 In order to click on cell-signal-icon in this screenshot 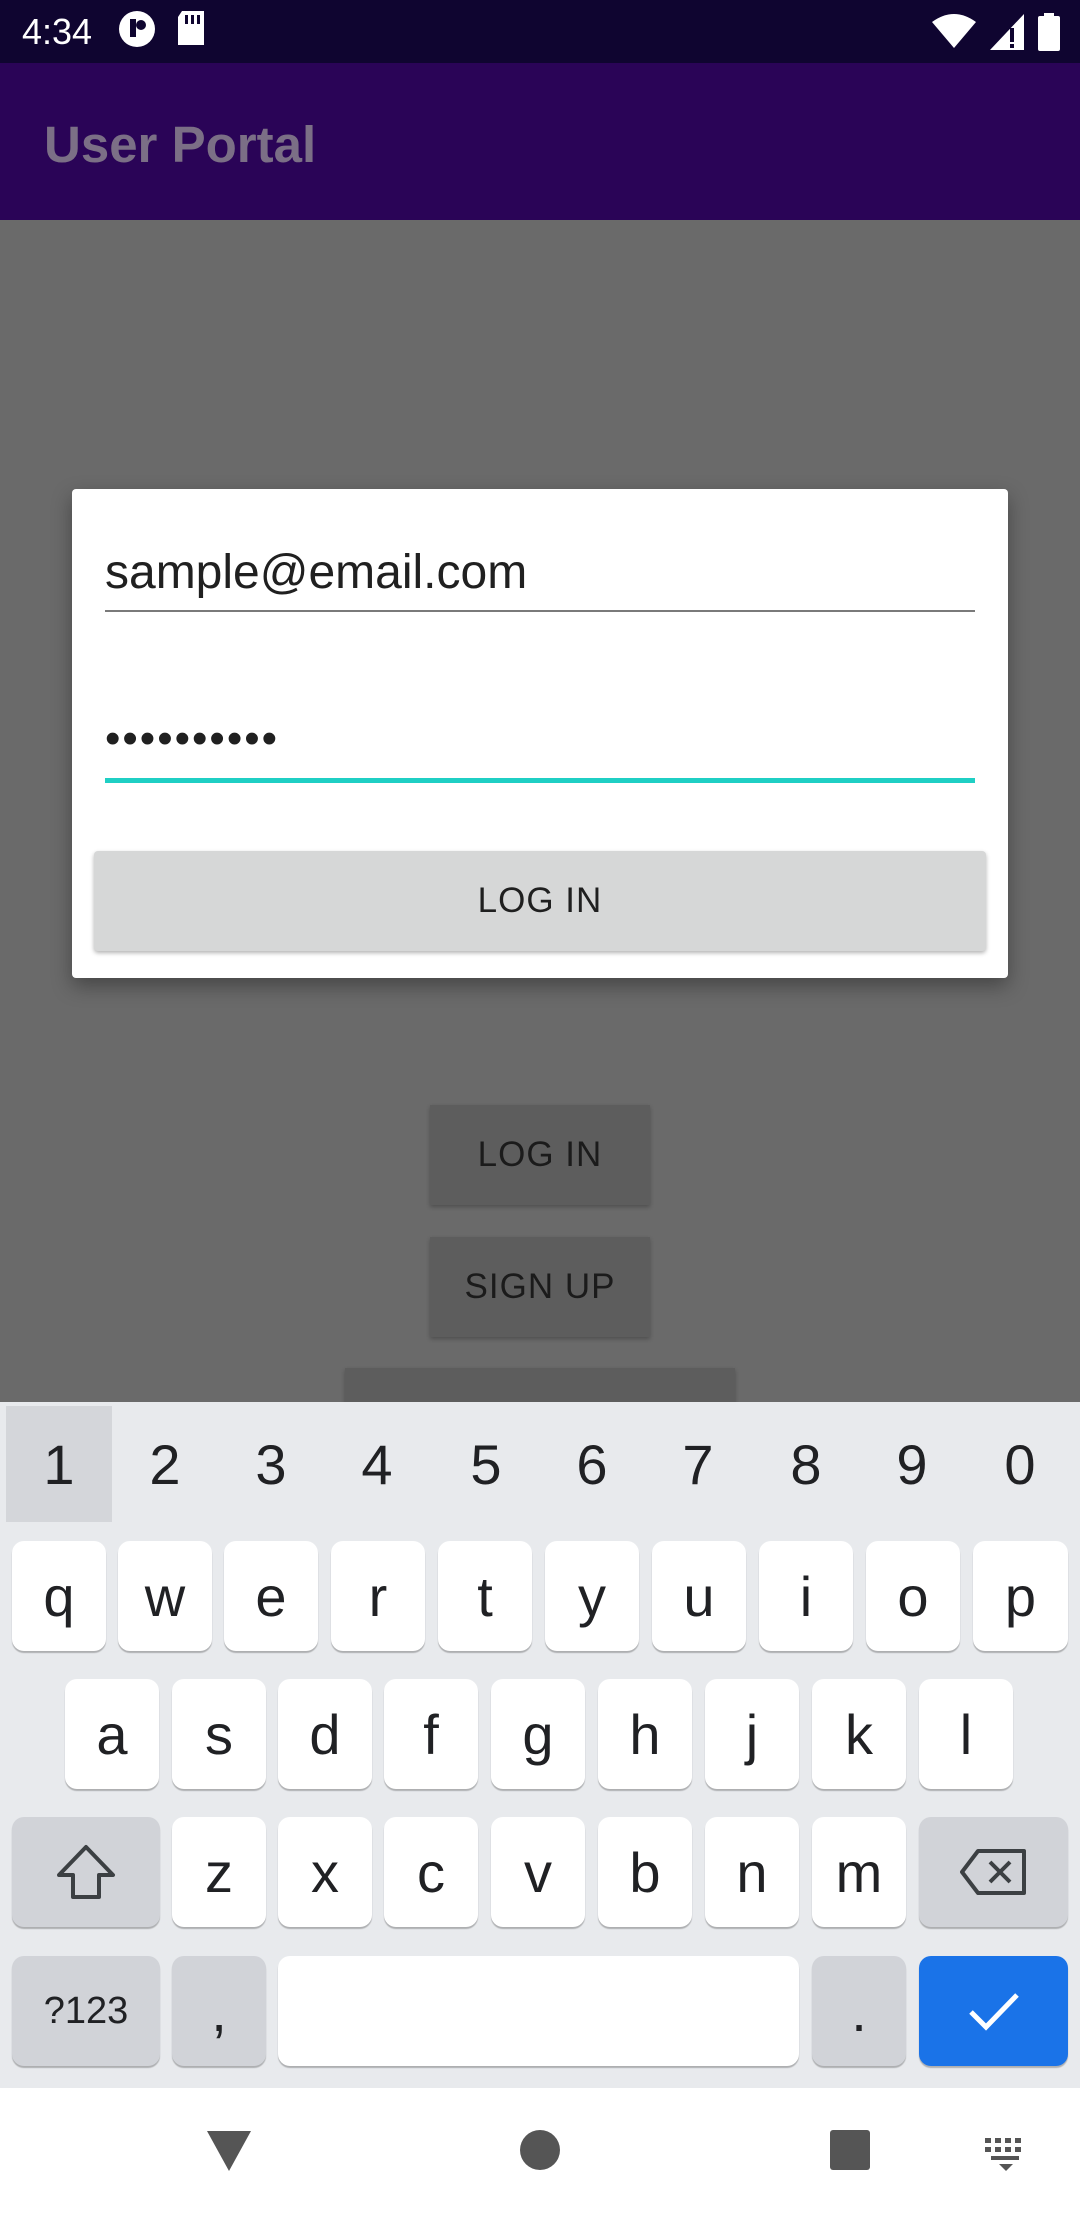, I will do `click(1007, 34)`.